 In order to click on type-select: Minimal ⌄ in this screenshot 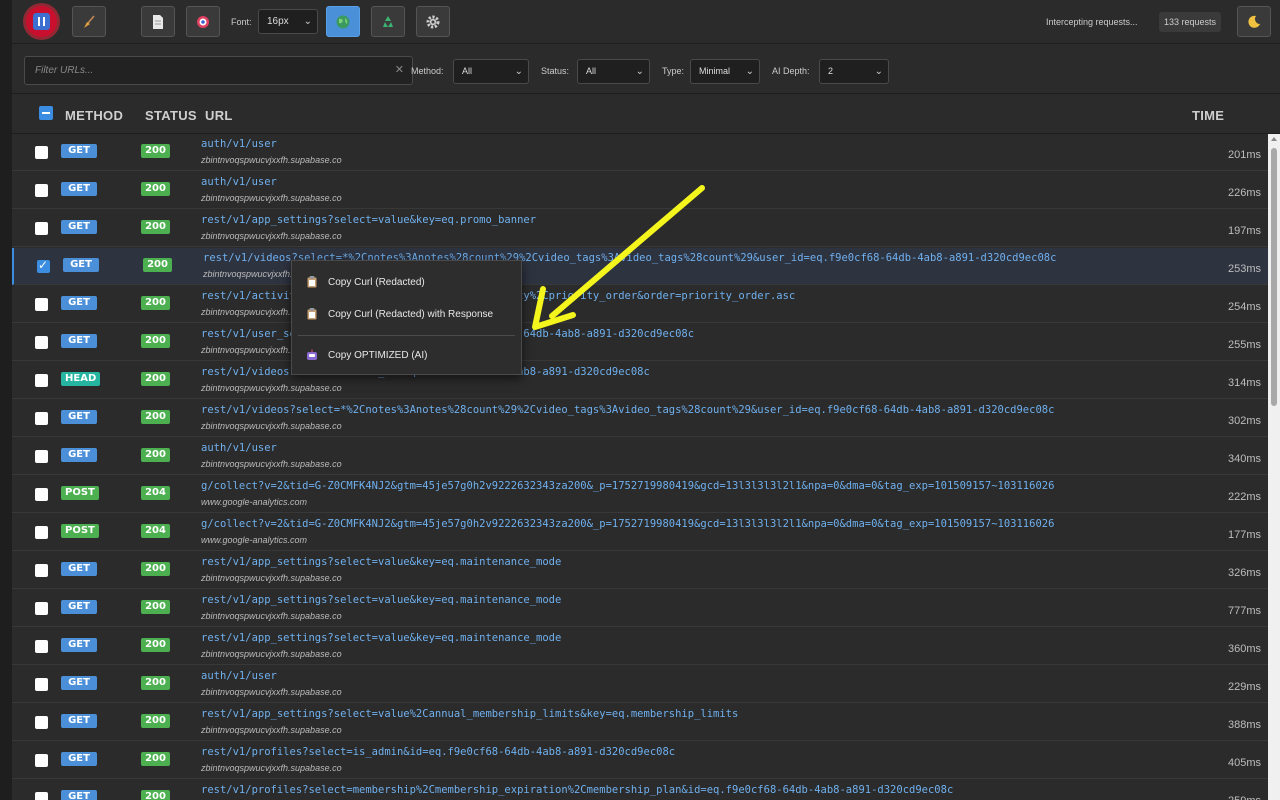, I will do `click(725, 71)`.